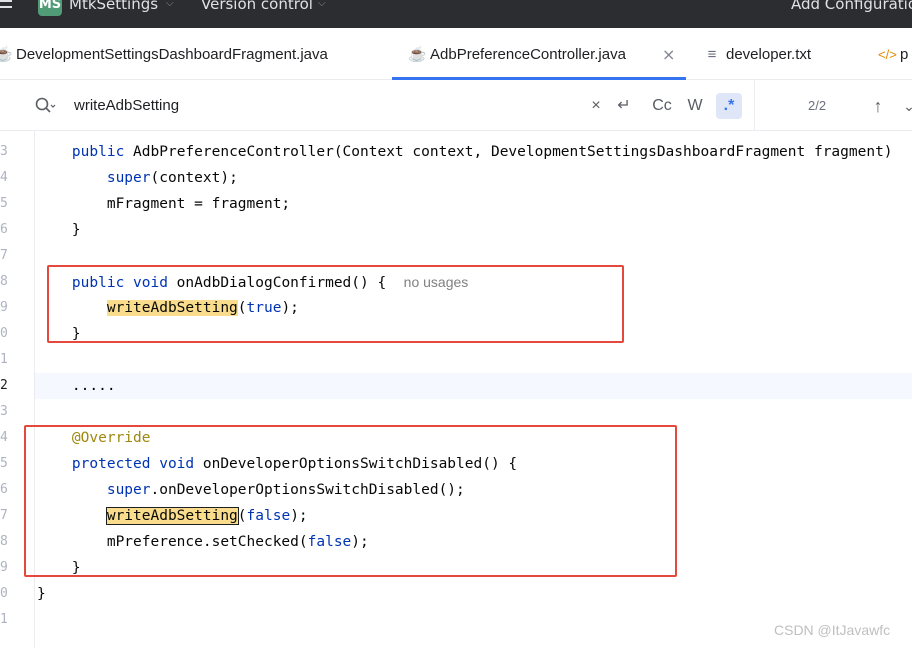 This screenshot has width=912, height=648. I want to click on search-icon, so click(45, 106).